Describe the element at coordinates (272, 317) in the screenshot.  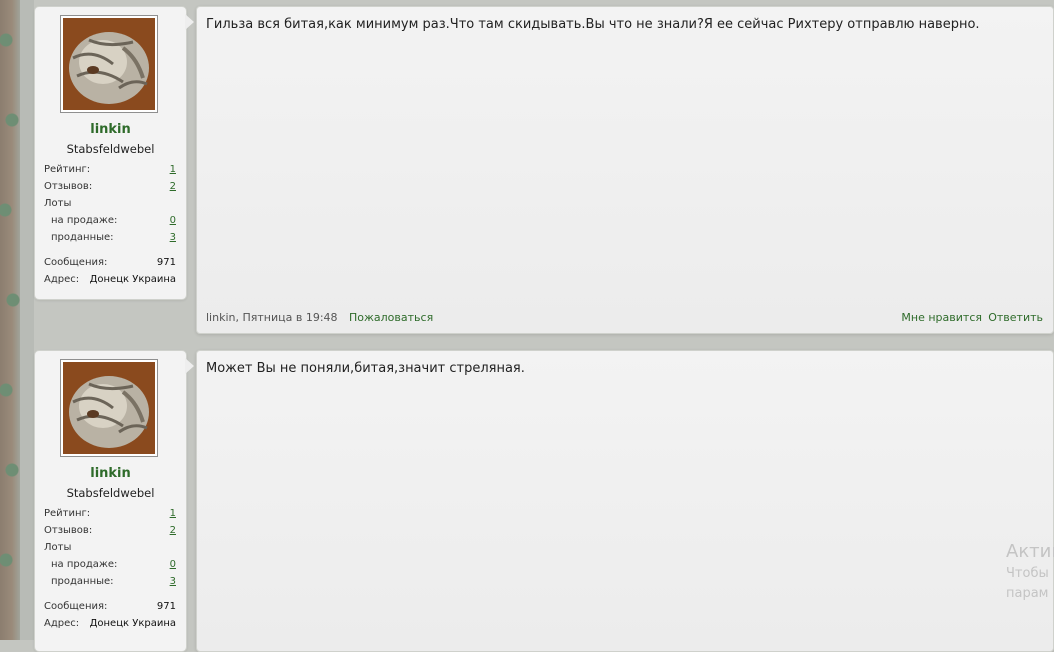
I see `post-author-time: linkin, Пятница в 19:48` at that location.